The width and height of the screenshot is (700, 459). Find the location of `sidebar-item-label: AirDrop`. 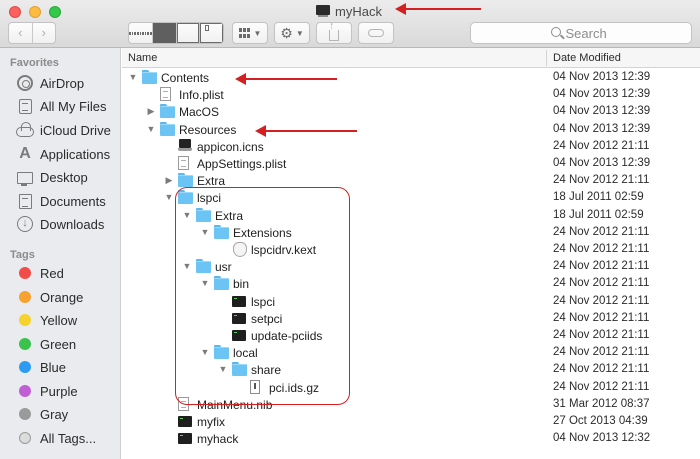

sidebar-item-label: AirDrop is located at coordinates (62, 83).